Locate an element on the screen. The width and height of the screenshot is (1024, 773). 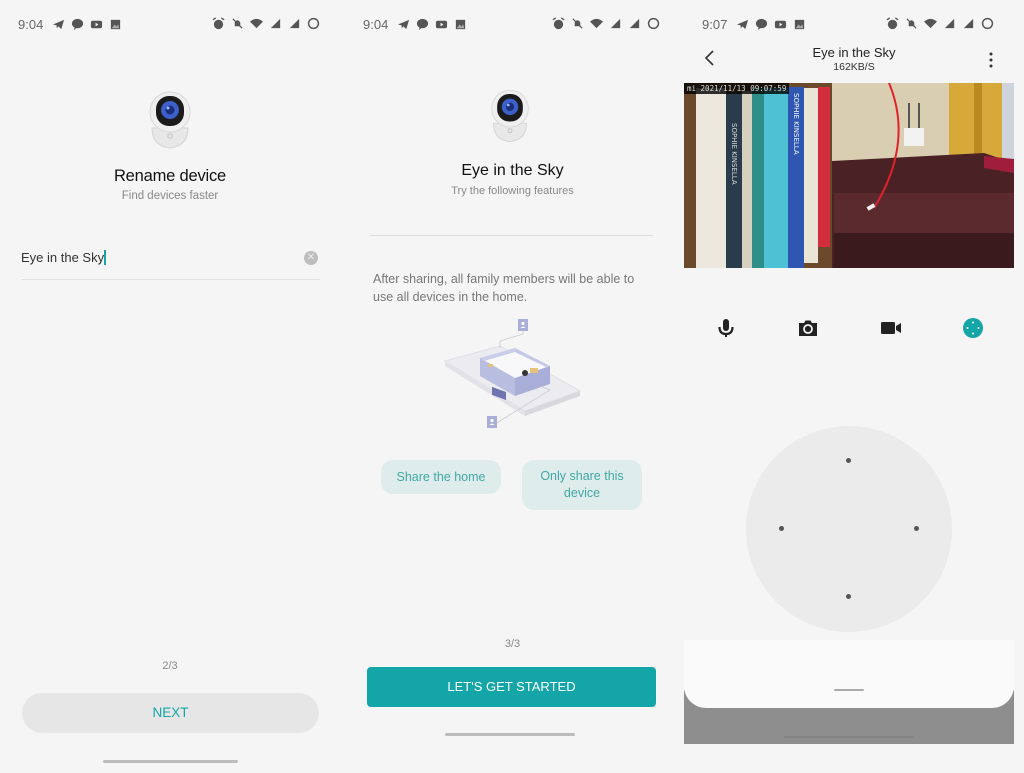
top-nav-bar: Eye in the Sky 162KB/S is located at coordinates (854, 62).